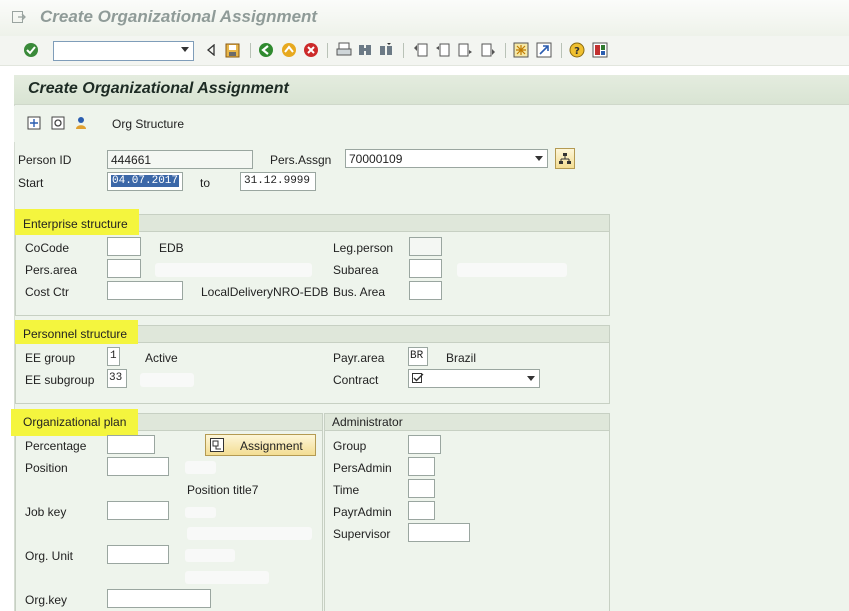 The width and height of the screenshot is (849, 611). What do you see at coordinates (180, 159) in the screenshot?
I see `person-id-field: 444661` at bounding box center [180, 159].